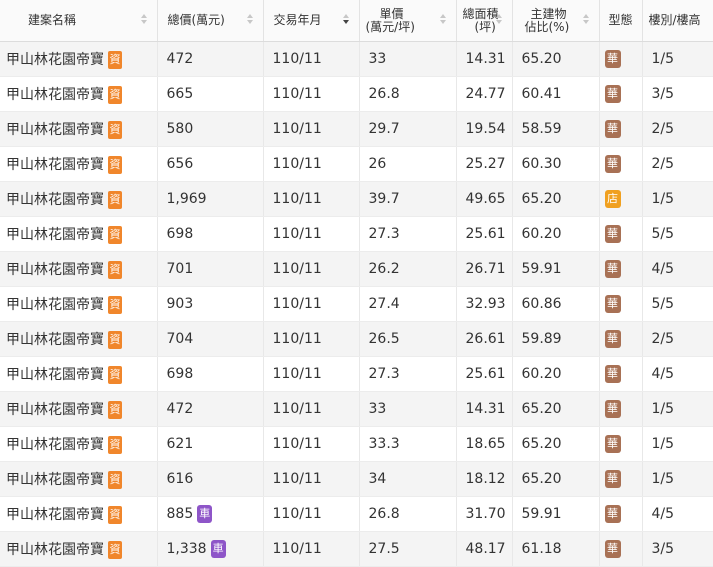  What do you see at coordinates (677, 94) in the screenshot?
I see `cell-floor: 3/5` at bounding box center [677, 94].